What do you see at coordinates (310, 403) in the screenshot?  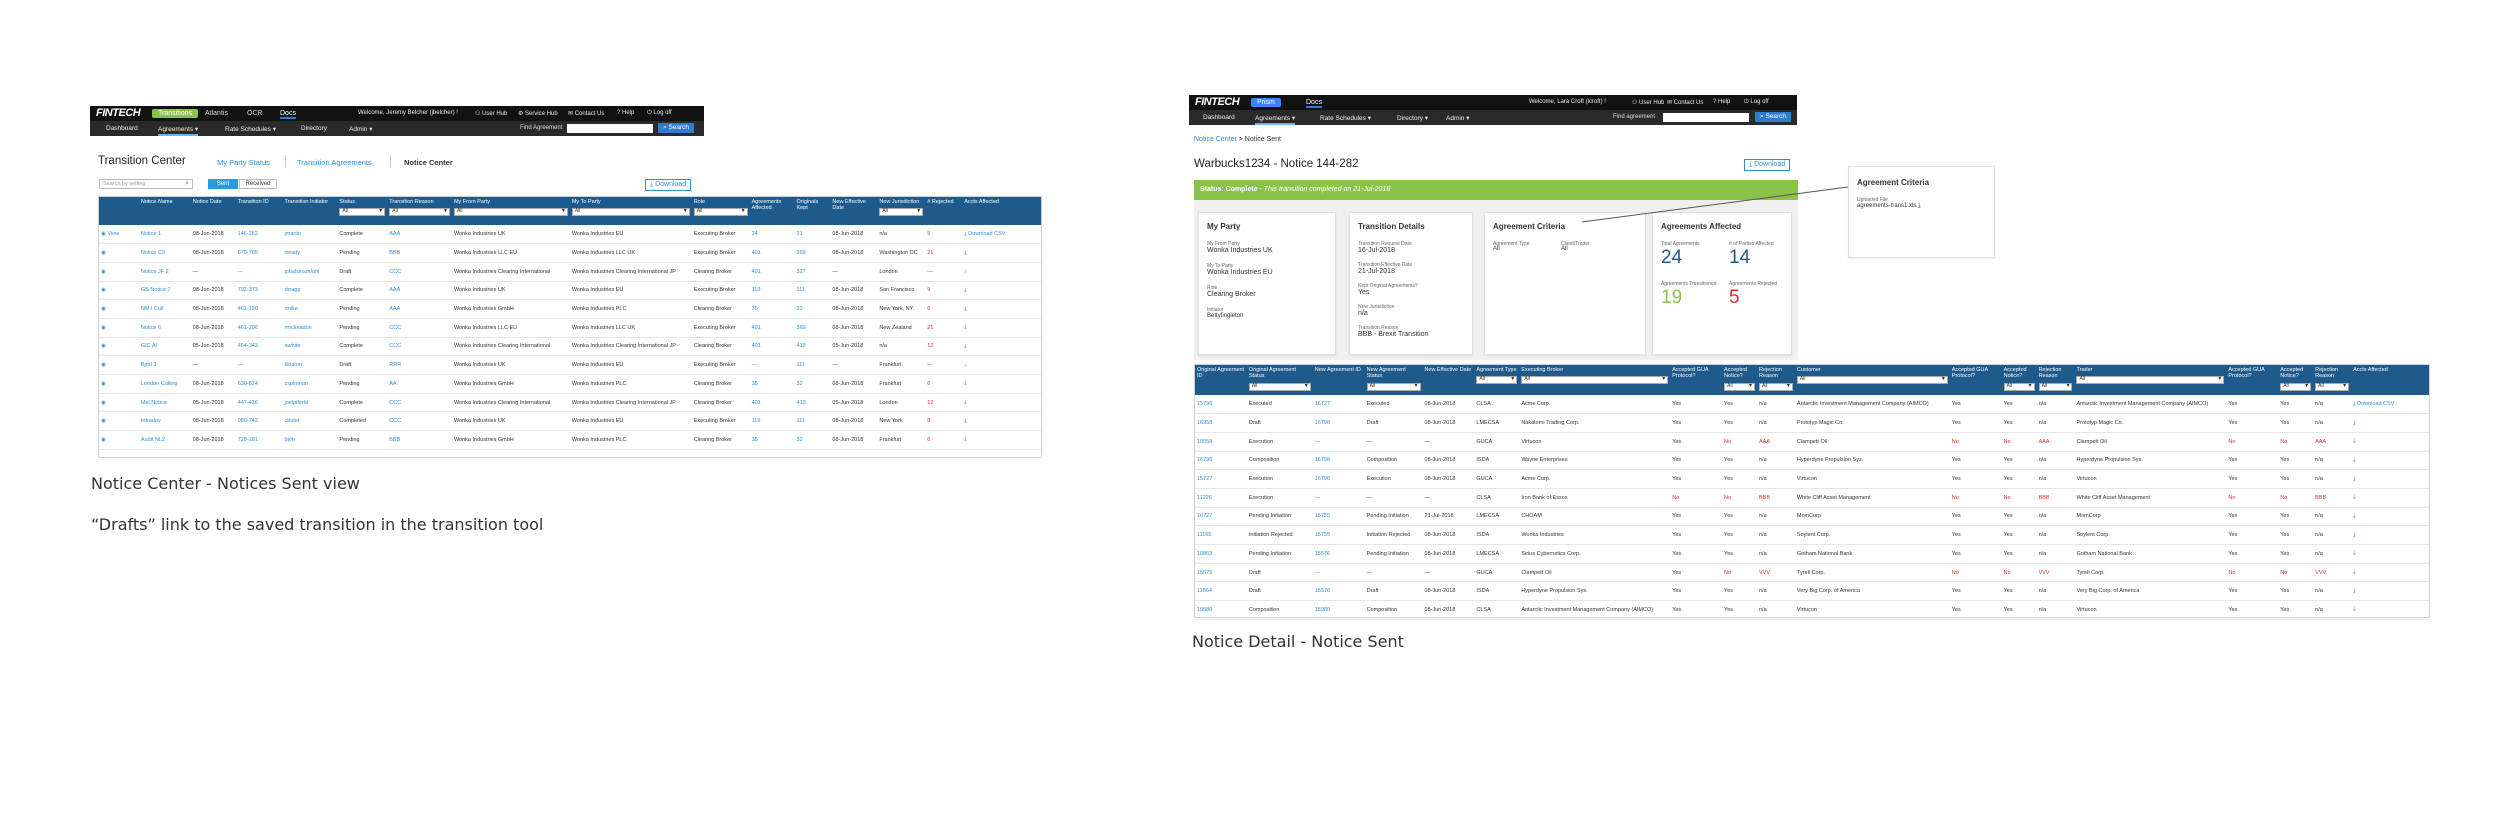 I see `table-cell: joelpiferld` at bounding box center [310, 403].